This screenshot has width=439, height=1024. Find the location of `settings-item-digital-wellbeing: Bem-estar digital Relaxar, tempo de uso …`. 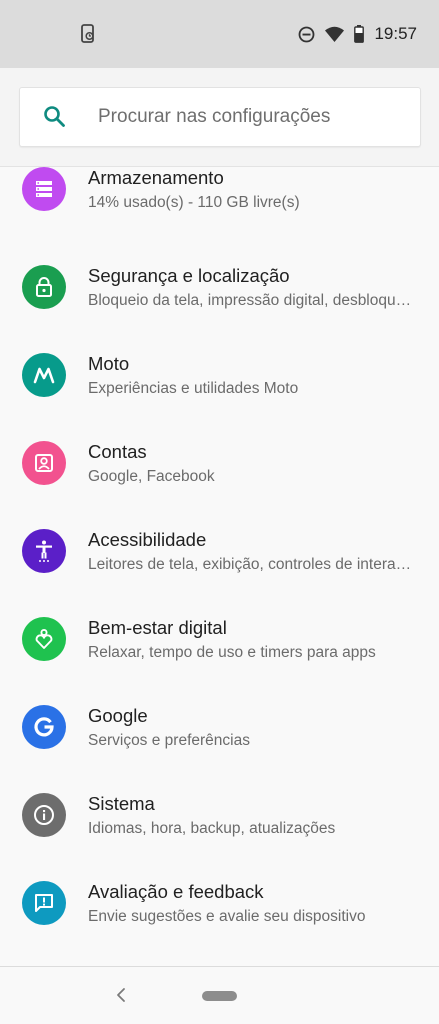

settings-item-digital-wellbeing: Bem-estar digital Relaxar, tempo de uso … is located at coordinates (219, 640).